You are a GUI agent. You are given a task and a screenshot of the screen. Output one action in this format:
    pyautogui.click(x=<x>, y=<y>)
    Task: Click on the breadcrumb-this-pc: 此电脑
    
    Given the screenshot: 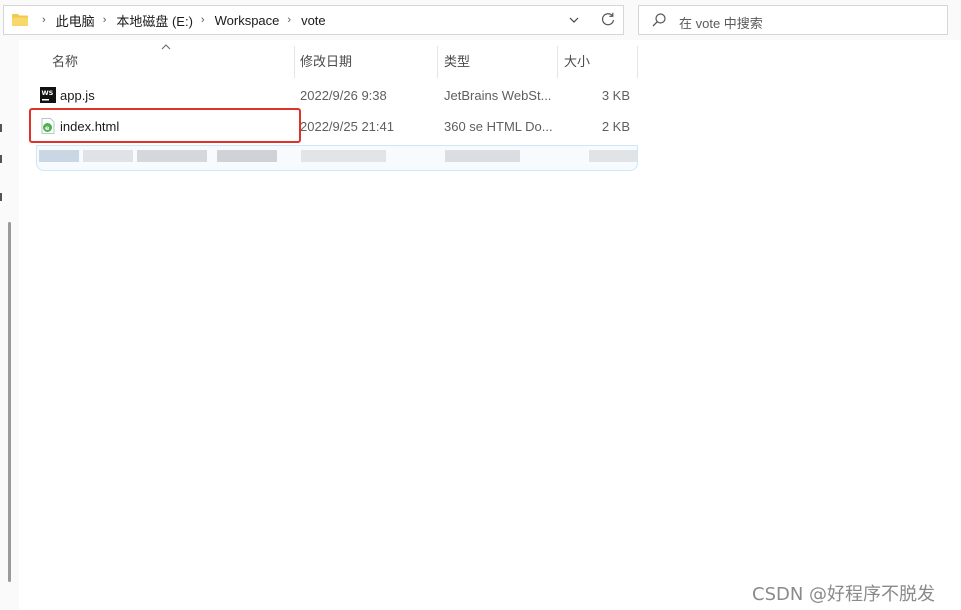 What is the action you would take?
    pyautogui.click(x=75, y=20)
    